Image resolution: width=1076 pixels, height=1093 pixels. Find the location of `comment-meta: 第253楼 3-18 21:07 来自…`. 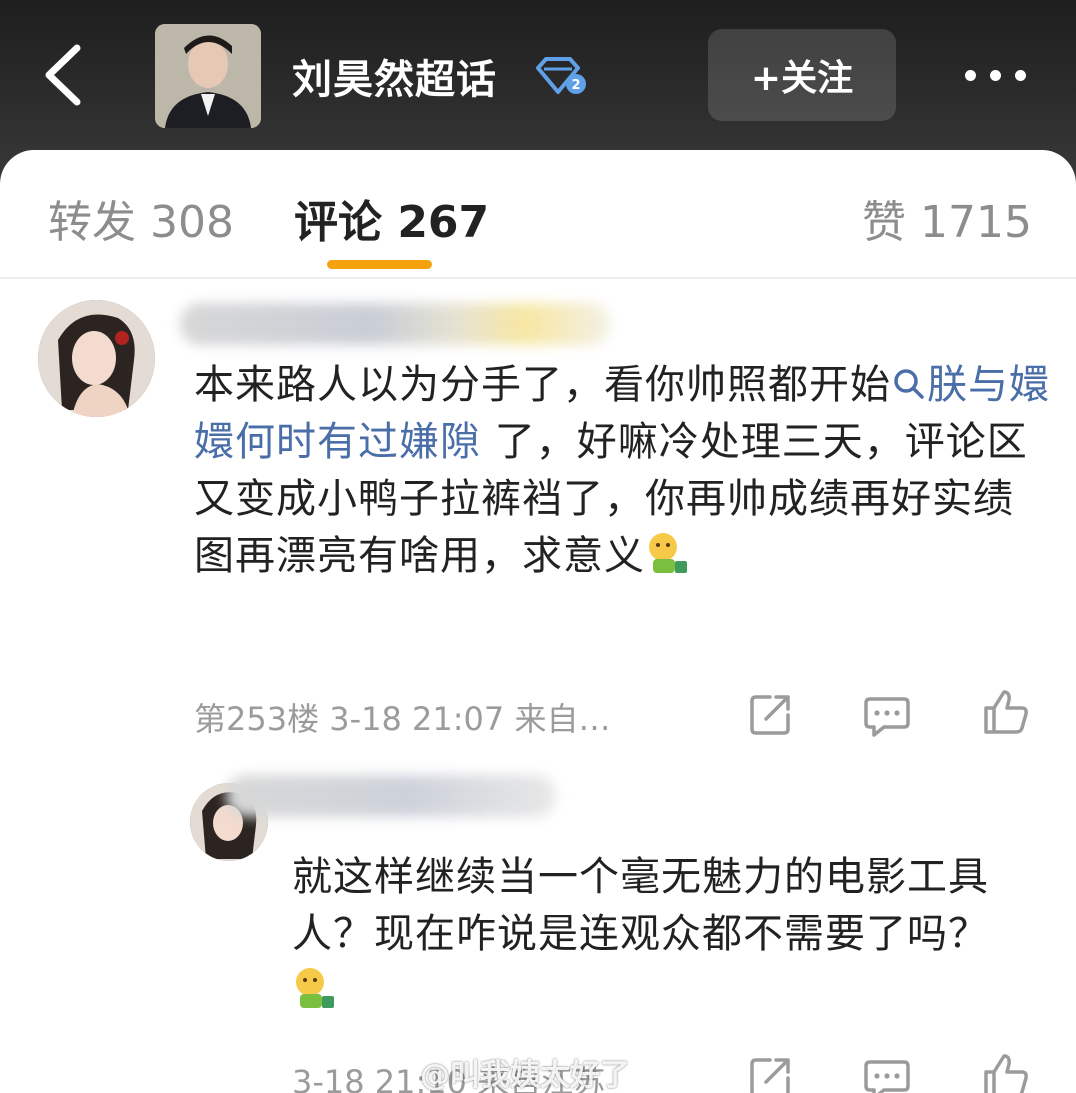

comment-meta: 第253楼 3-18 21:07 来自… is located at coordinates (402, 719).